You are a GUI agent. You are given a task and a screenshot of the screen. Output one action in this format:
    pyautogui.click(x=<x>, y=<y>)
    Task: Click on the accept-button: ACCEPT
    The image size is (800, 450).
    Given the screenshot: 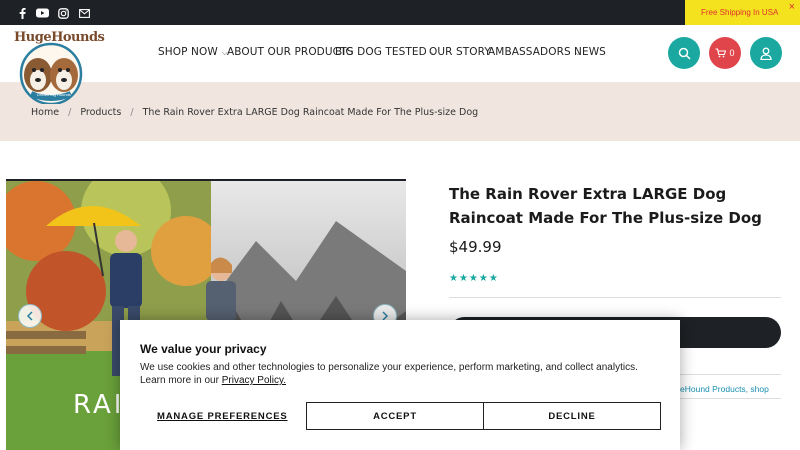 What is the action you would take?
    pyautogui.click(x=395, y=416)
    